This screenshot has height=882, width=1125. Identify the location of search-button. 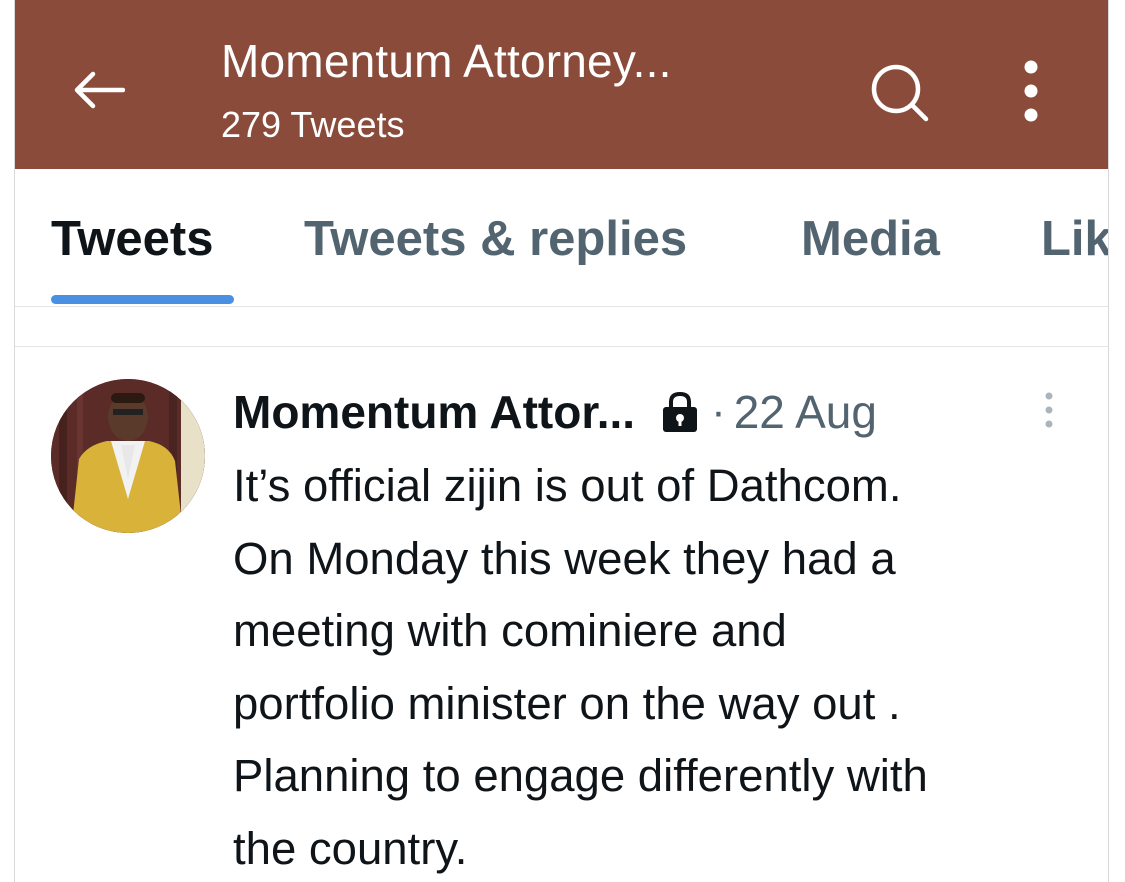
(900, 93).